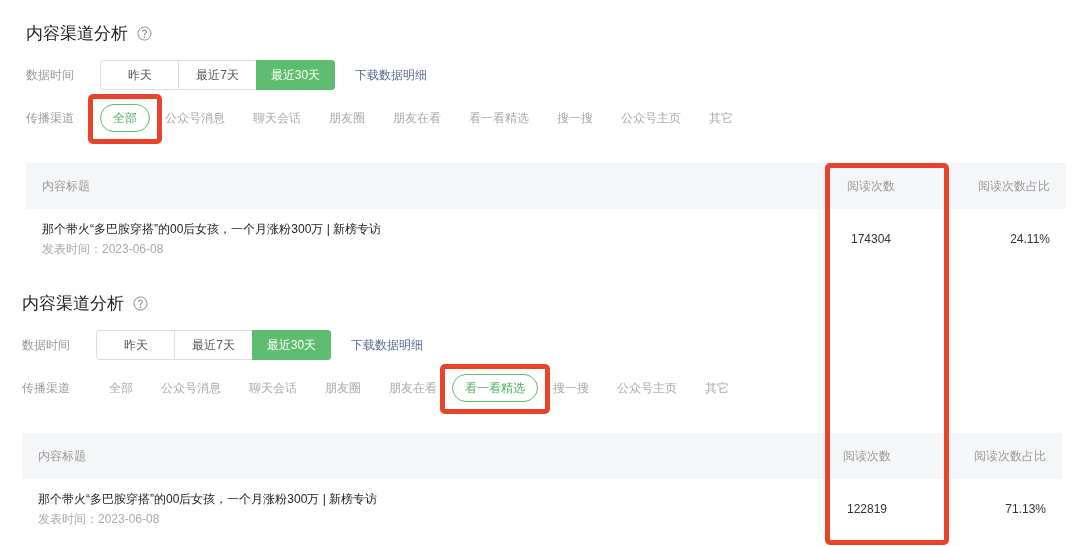  Describe the element at coordinates (1025, 509) in the screenshot. I see `table-cell-text: 71.13%` at that location.